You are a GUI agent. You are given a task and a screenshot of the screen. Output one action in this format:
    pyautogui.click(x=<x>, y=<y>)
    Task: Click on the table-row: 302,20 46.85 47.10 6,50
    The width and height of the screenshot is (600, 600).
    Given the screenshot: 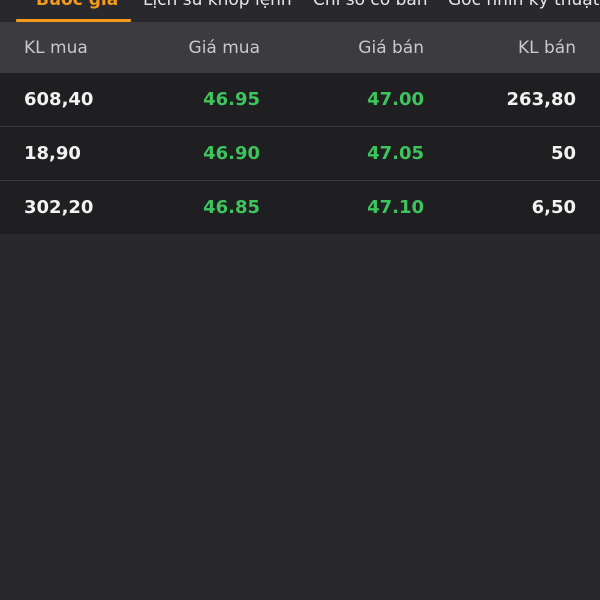 What is the action you would take?
    pyautogui.click(x=300, y=207)
    